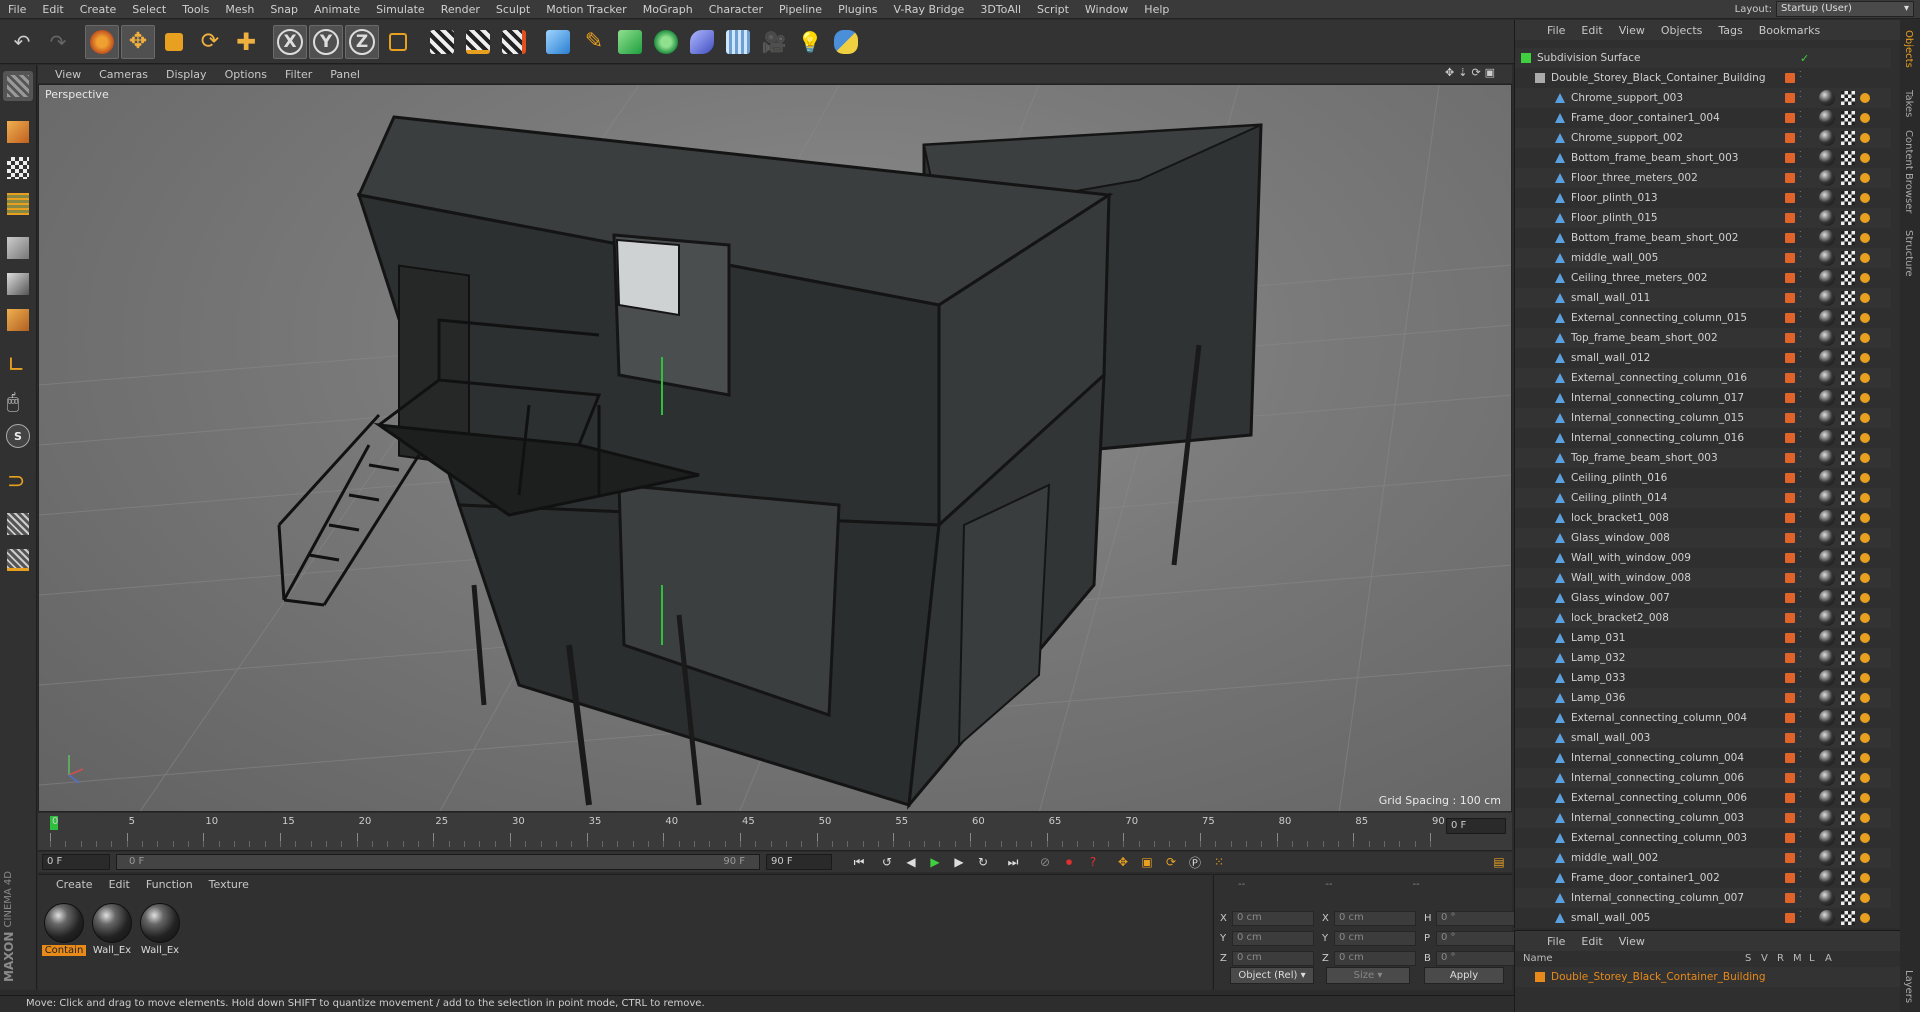 This screenshot has width=1920, height=1012. What do you see at coordinates (594, 42) in the screenshot?
I see `pen-button: ✎` at bounding box center [594, 42].